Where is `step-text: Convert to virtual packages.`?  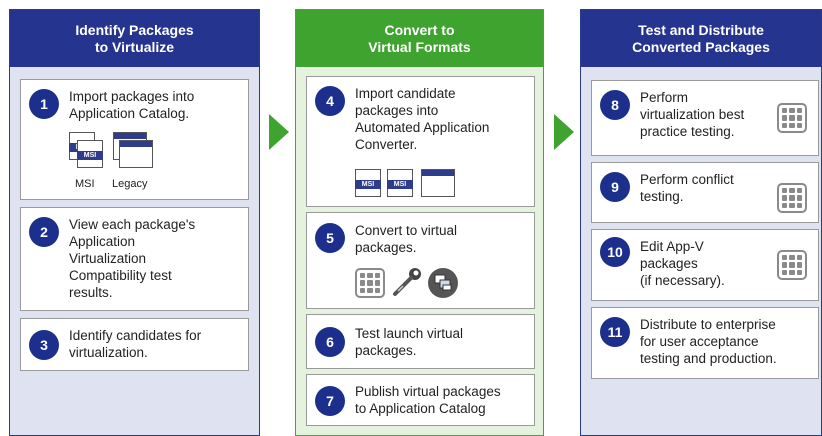
step-text: Convert to virtual packages. is located at coordinates (406, 239).